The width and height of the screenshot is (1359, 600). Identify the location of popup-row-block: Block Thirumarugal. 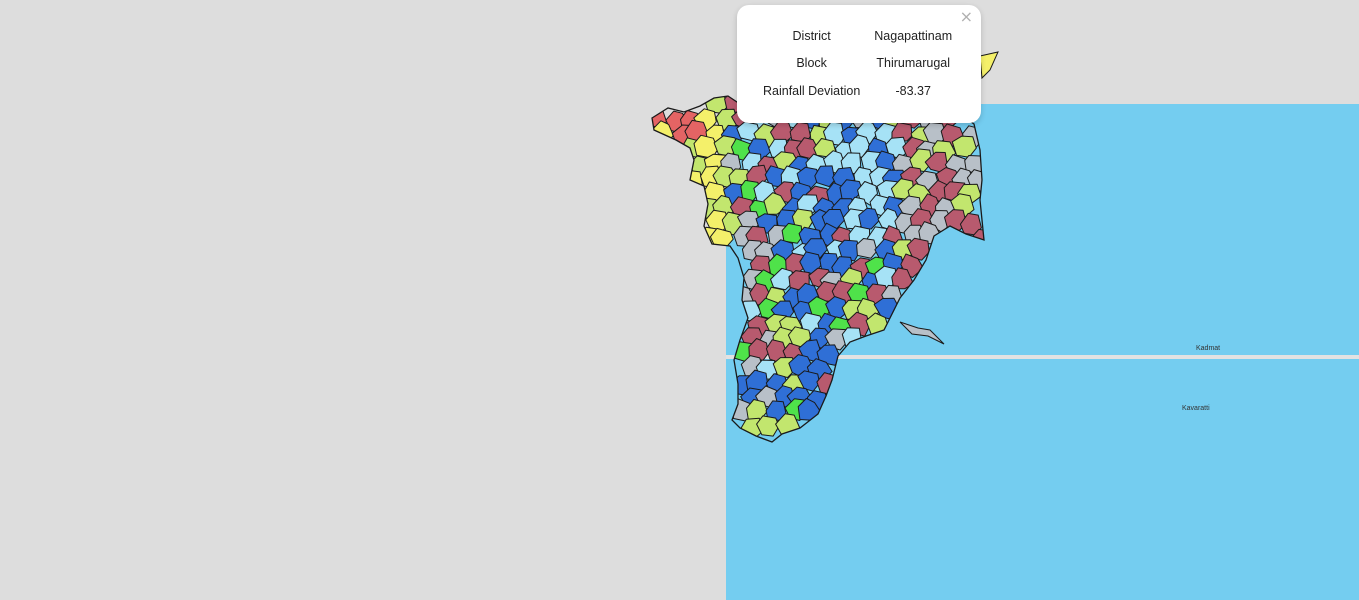
(857, 64).